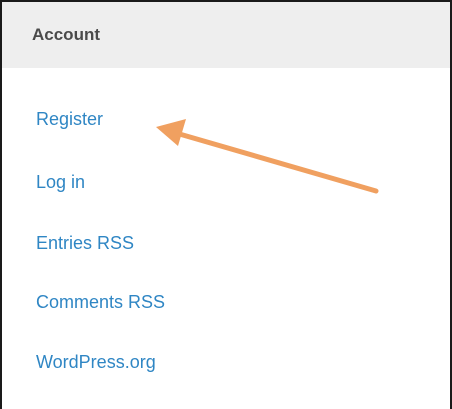  I want to click on register-link: Register, so click(69, 119).